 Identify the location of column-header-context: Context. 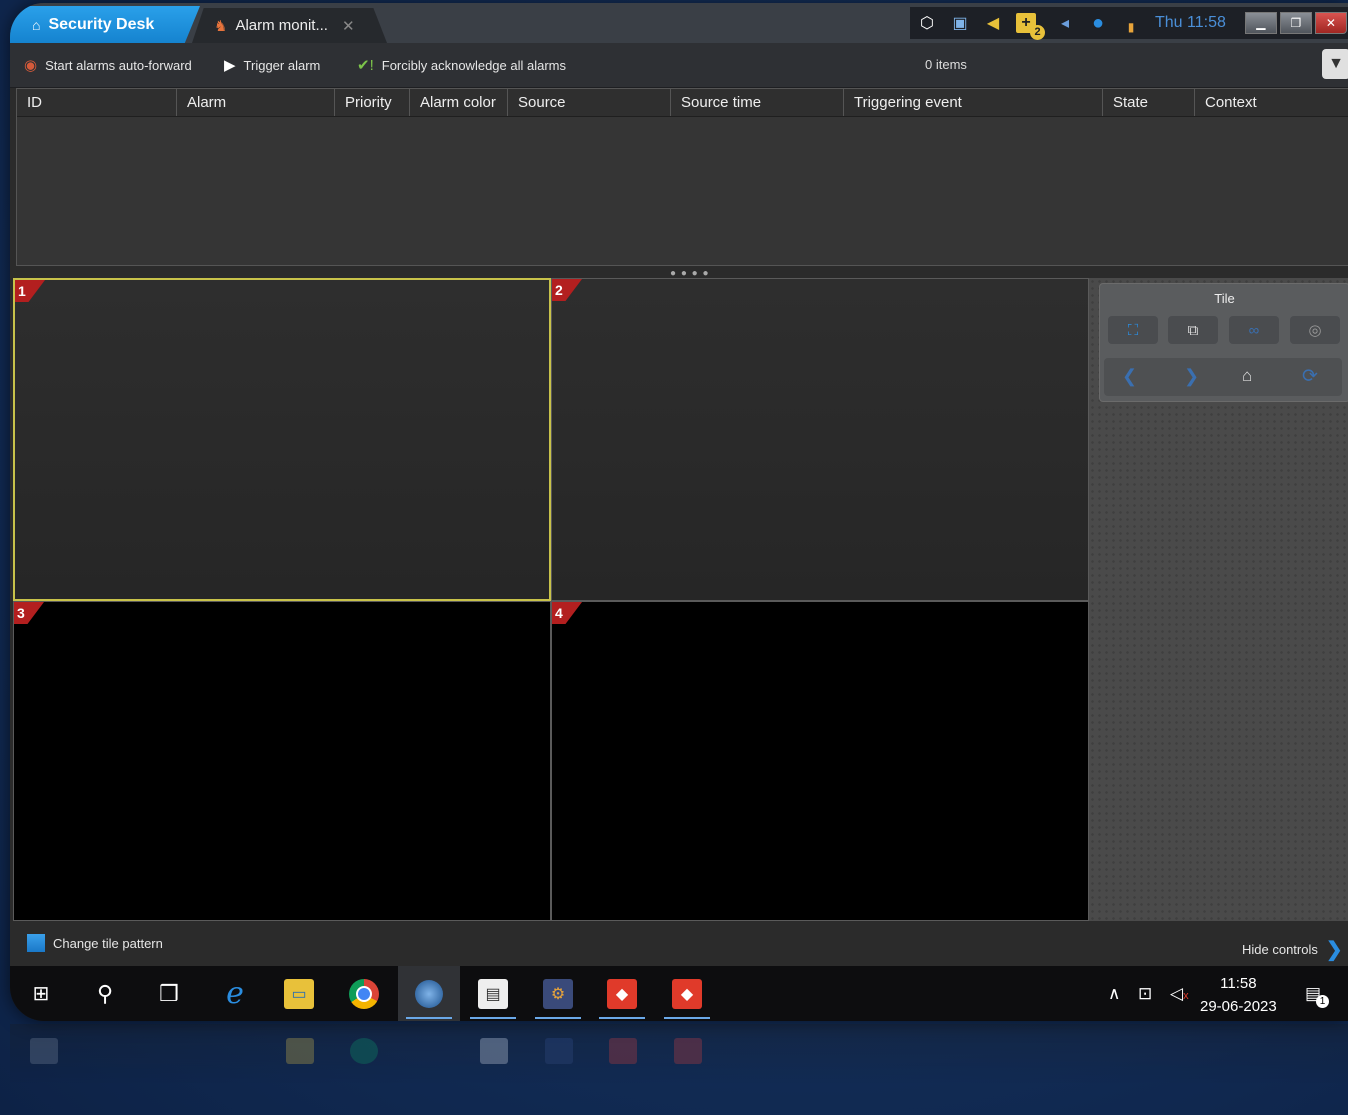
(1271, 102).